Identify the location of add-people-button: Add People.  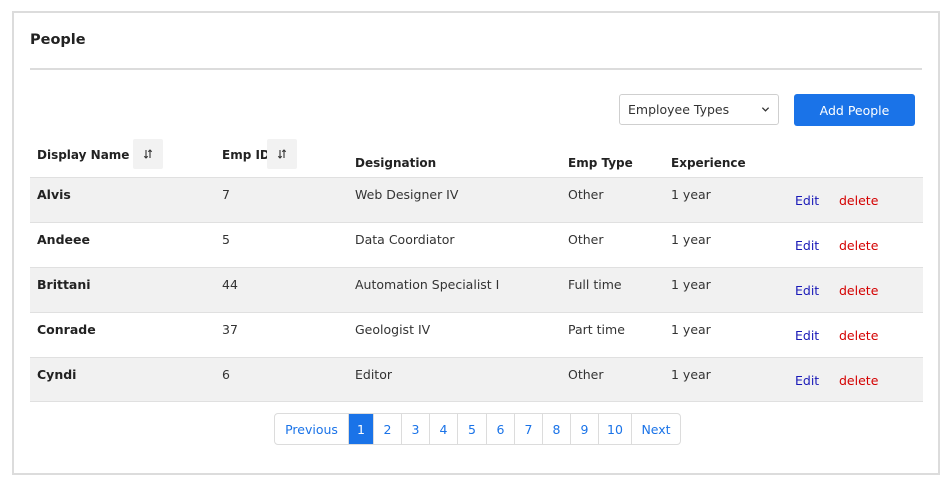
(854, 110).